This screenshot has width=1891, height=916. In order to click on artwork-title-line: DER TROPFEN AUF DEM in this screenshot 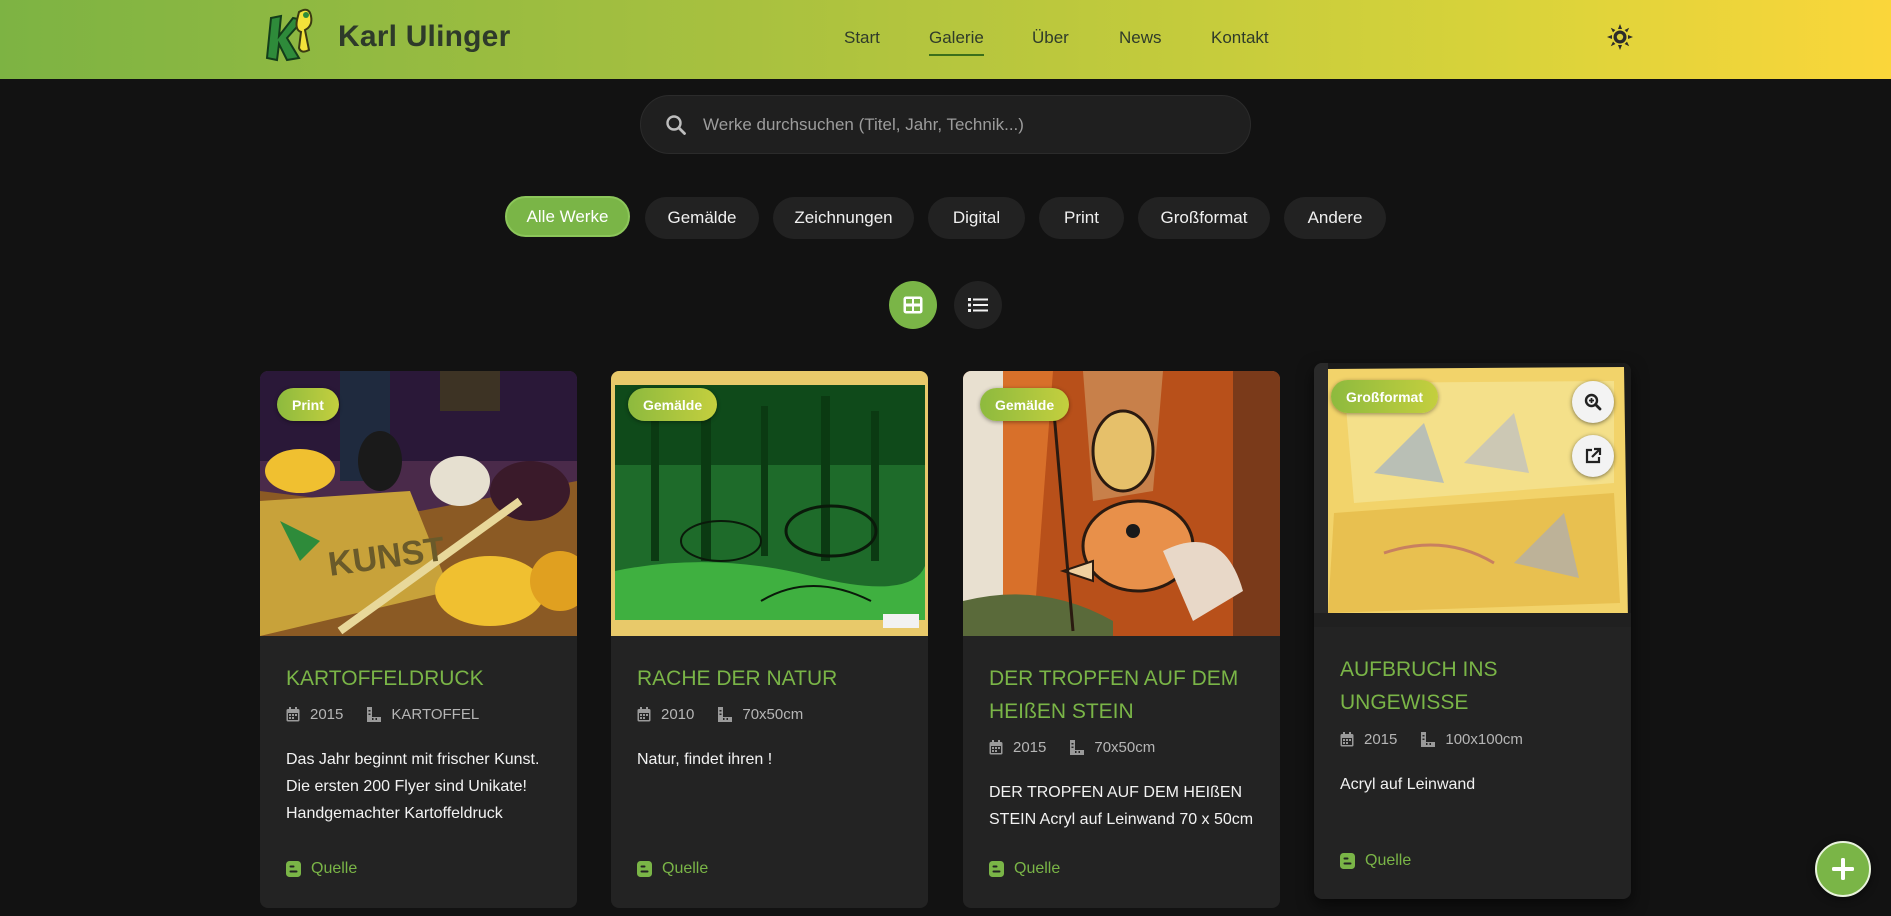, I will do `click(1113, 678)`.